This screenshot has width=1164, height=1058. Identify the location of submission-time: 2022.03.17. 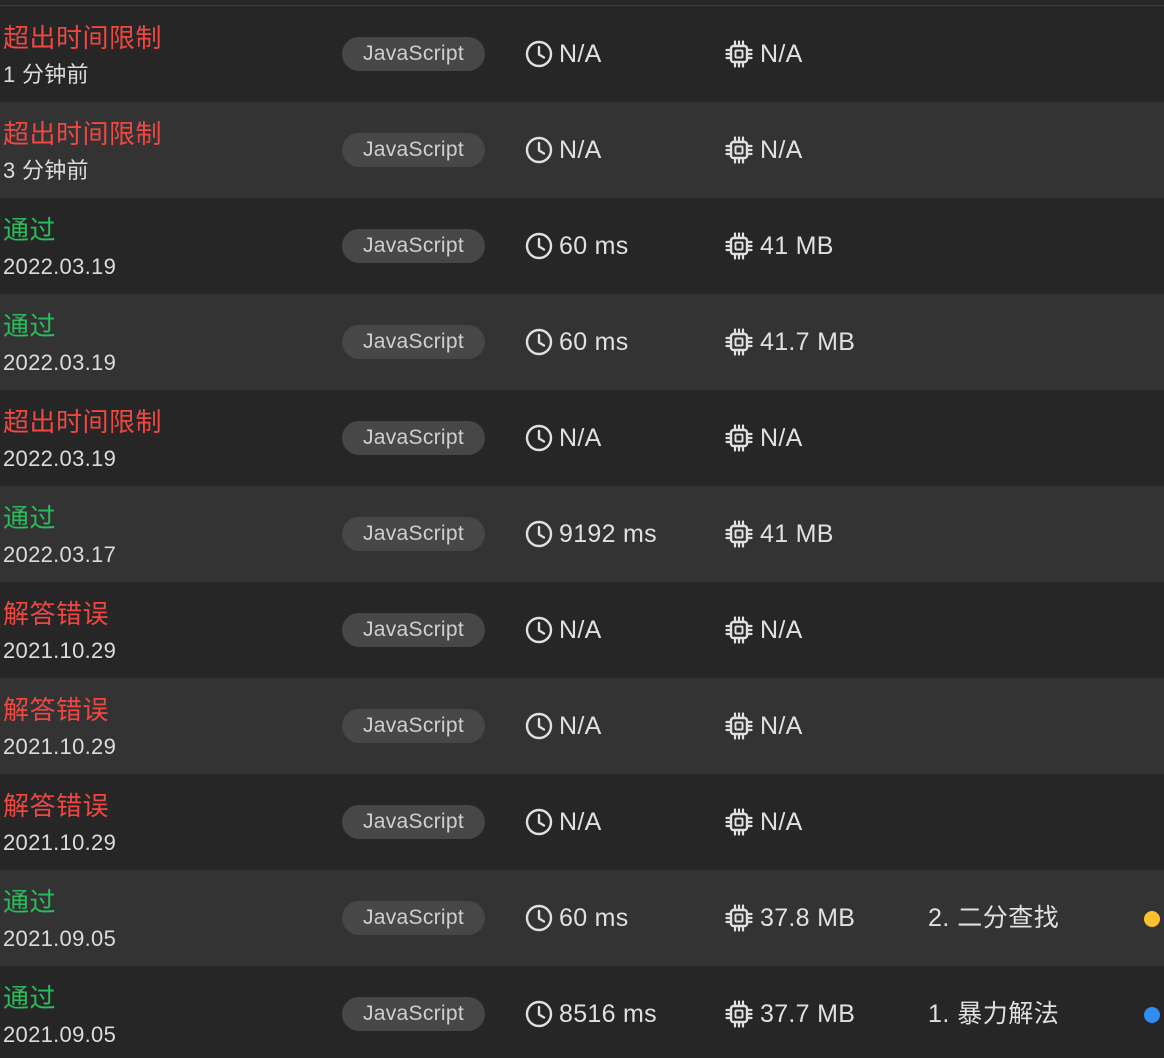
(60, 554).